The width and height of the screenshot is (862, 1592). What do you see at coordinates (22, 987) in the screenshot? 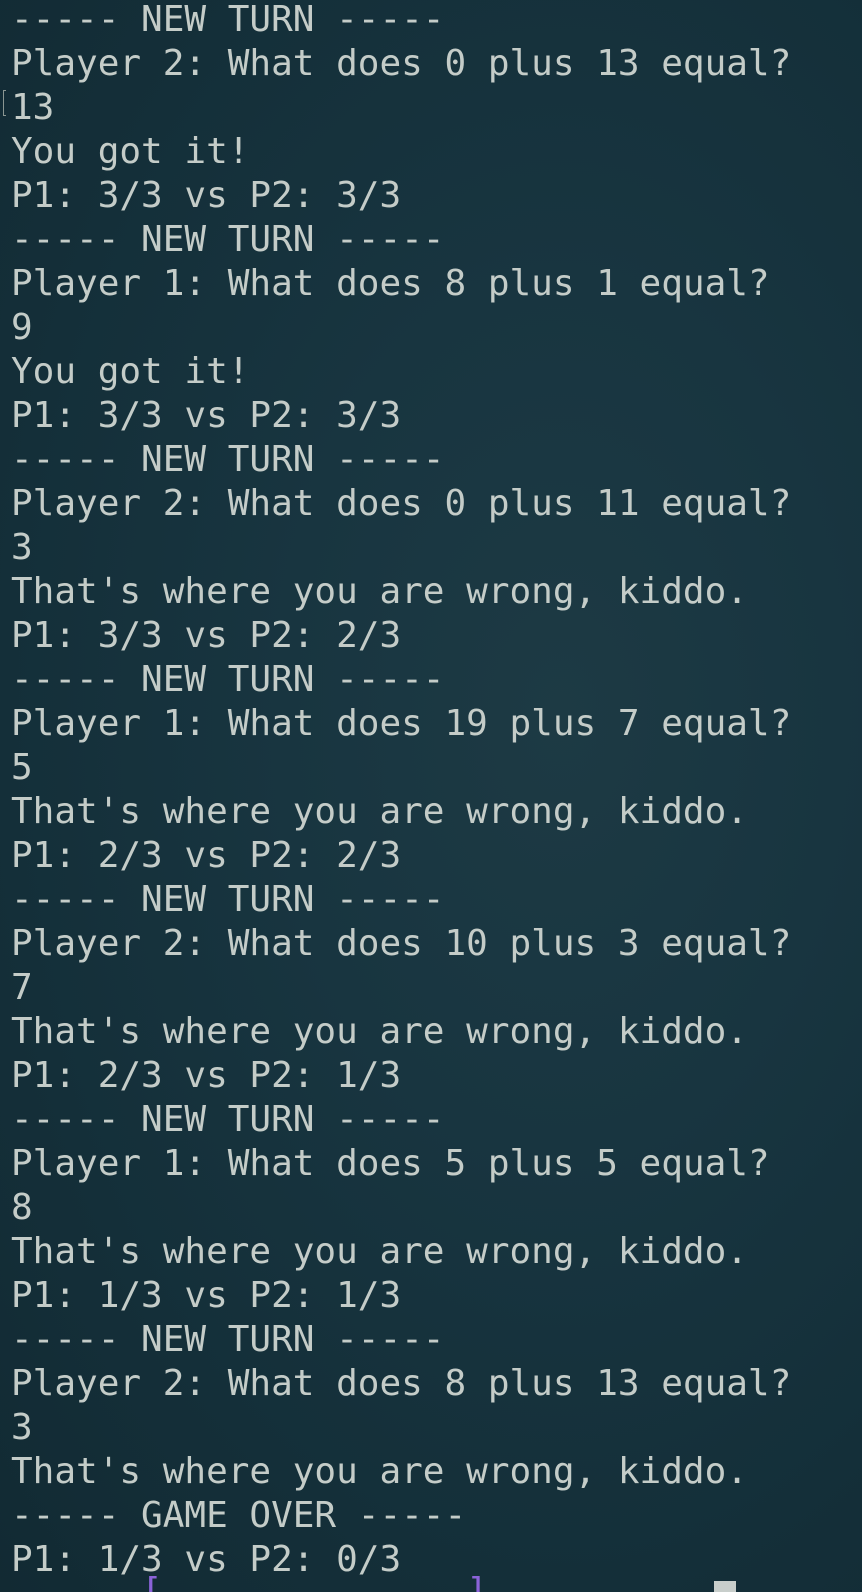
I see `terminal-line-input: 7` at bounding box center [22, 987].